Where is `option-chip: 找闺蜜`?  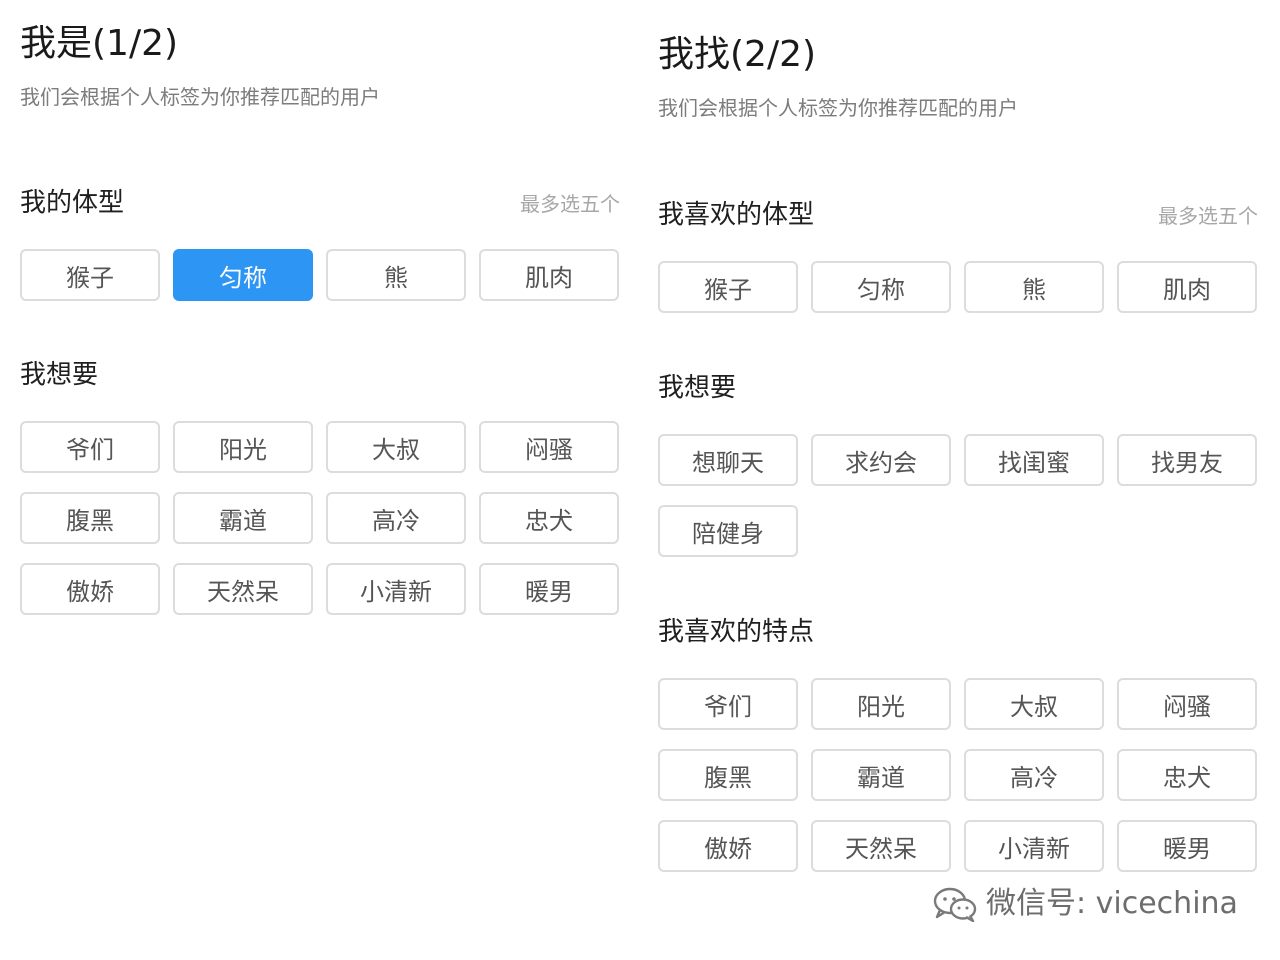 option-chip: 找闺蜜 is located at coordinates (1034, 460).